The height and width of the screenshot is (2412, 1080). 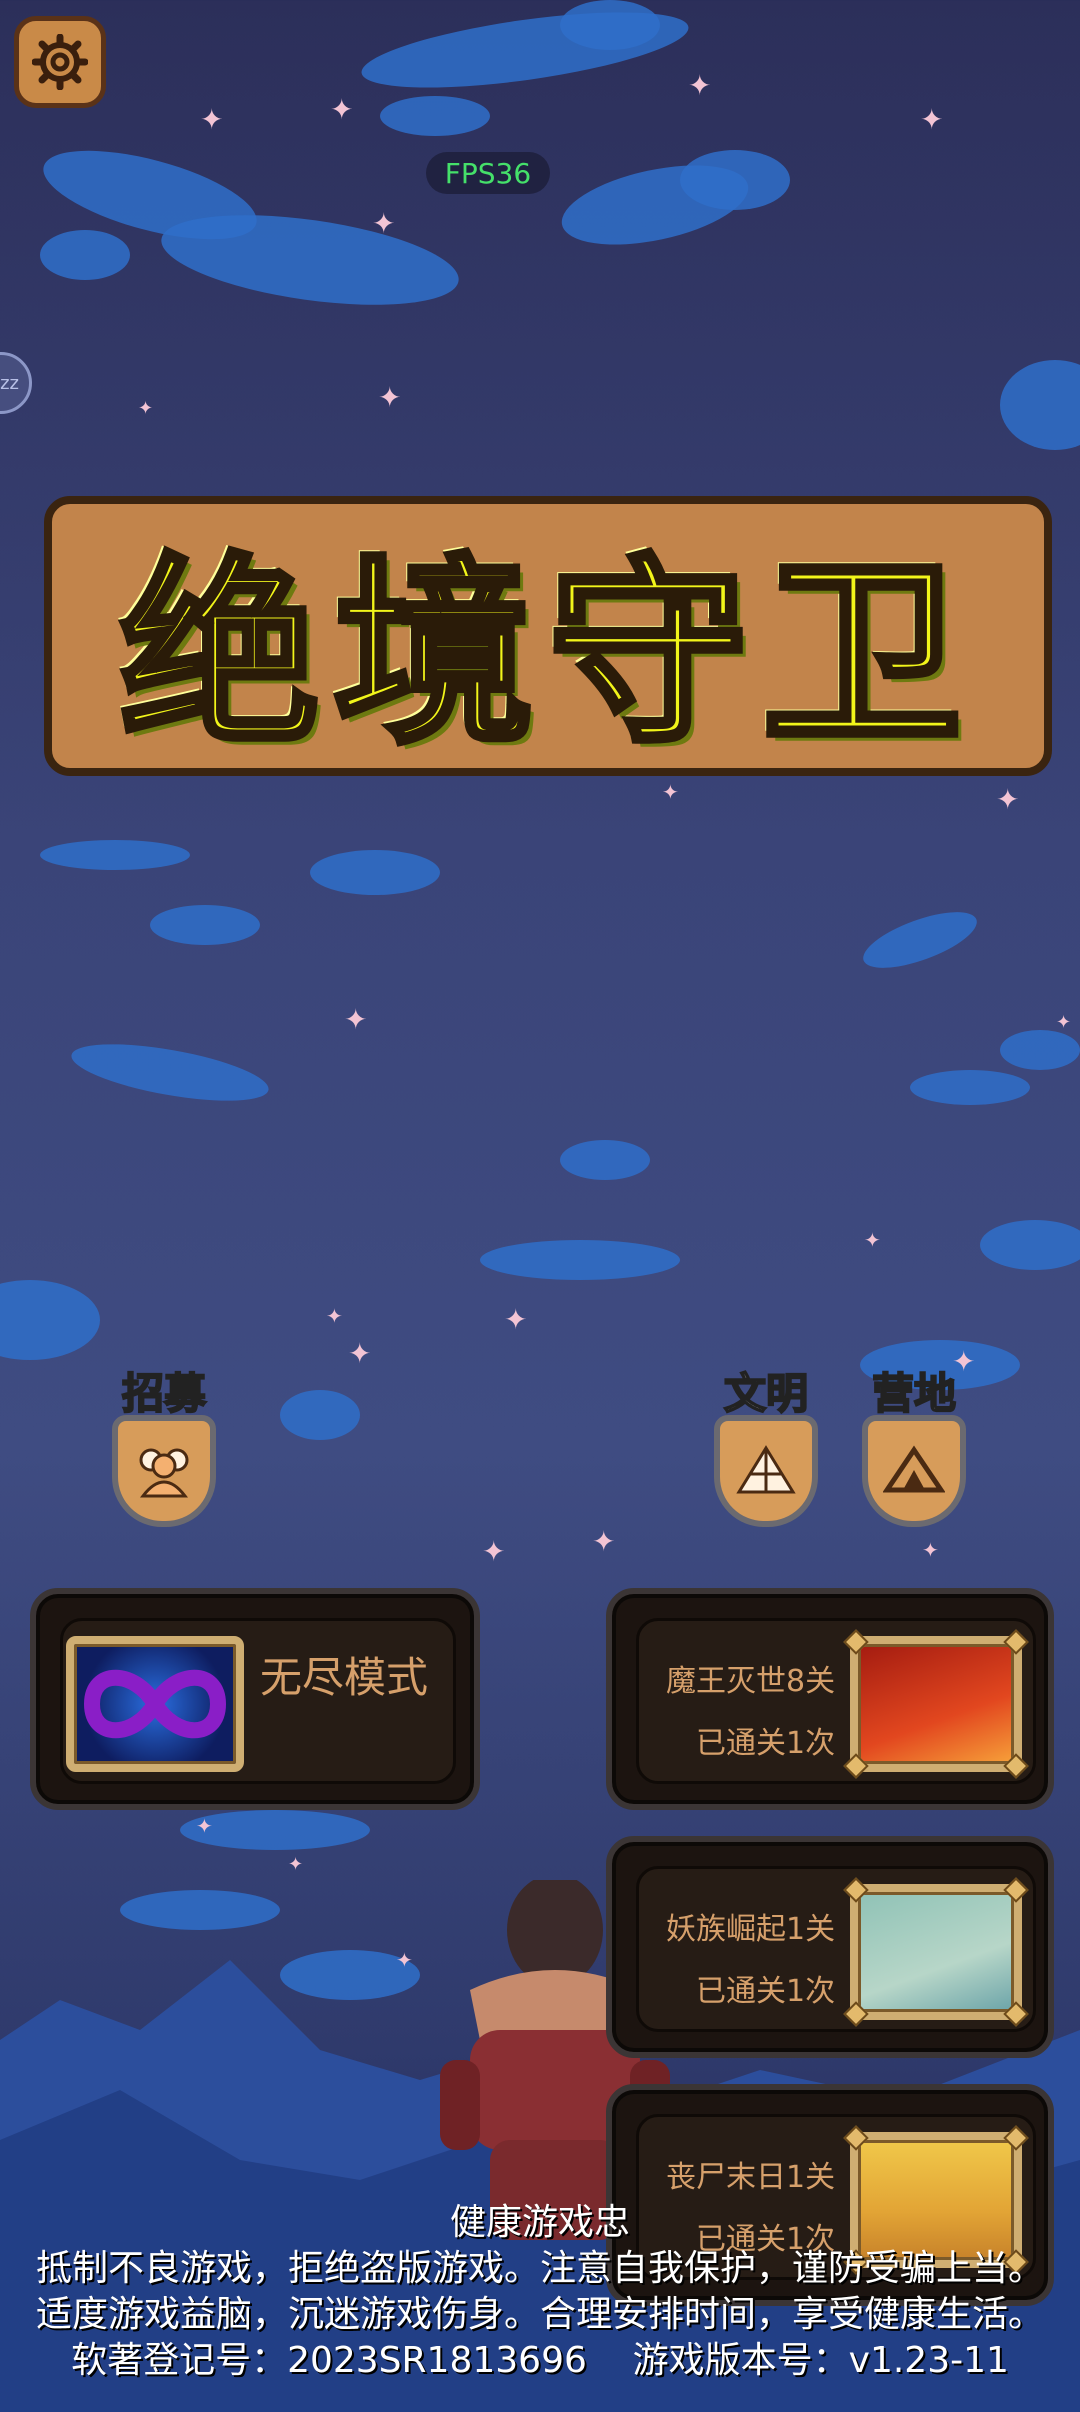 I want to click on game-title-logo: 绝境守卫, so click(x=548, y=636).